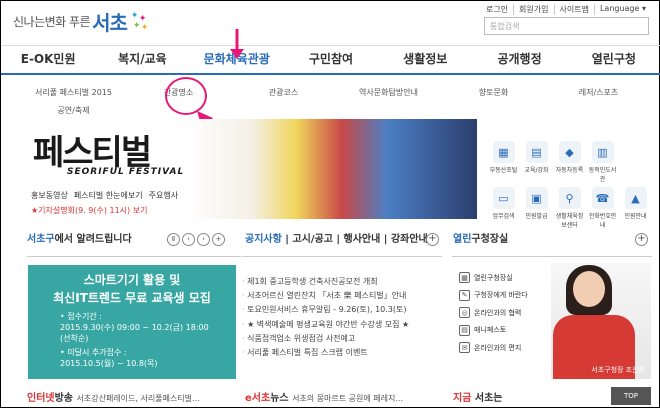  Describe the element at coordinates (589, 289) in the screenshot. I see `mayor-face` at that location.